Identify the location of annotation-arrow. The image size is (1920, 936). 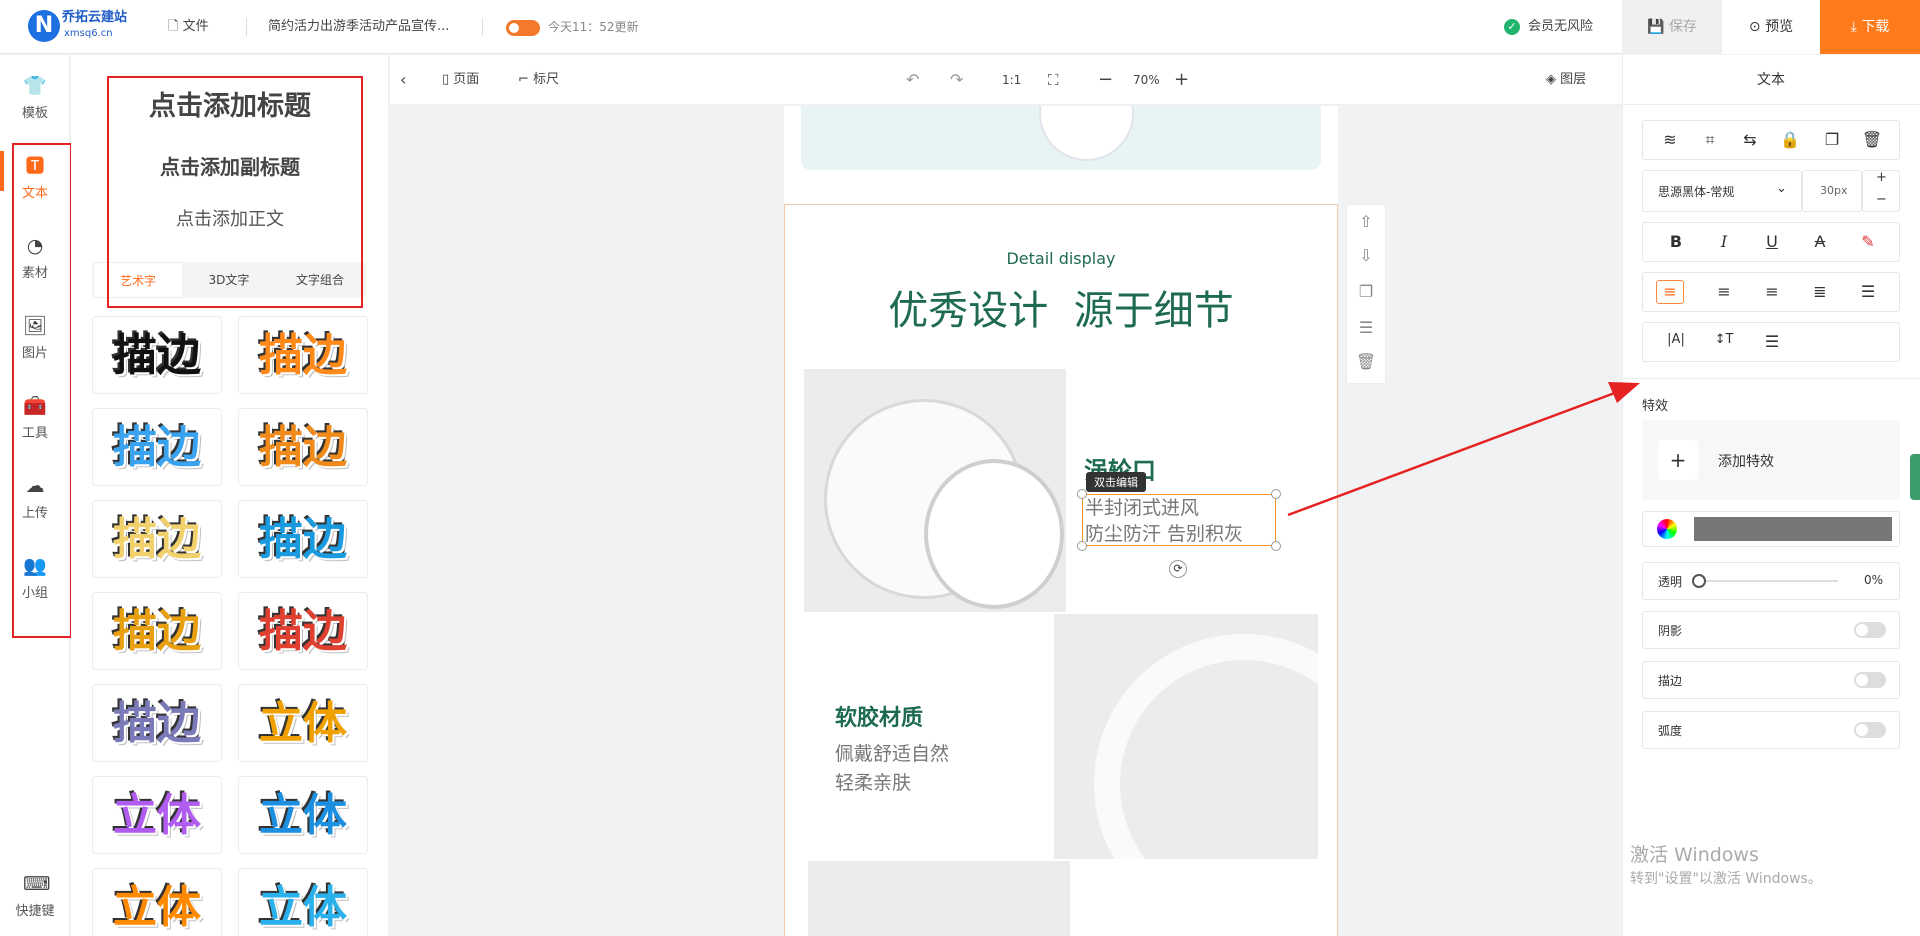
(1463, 449).